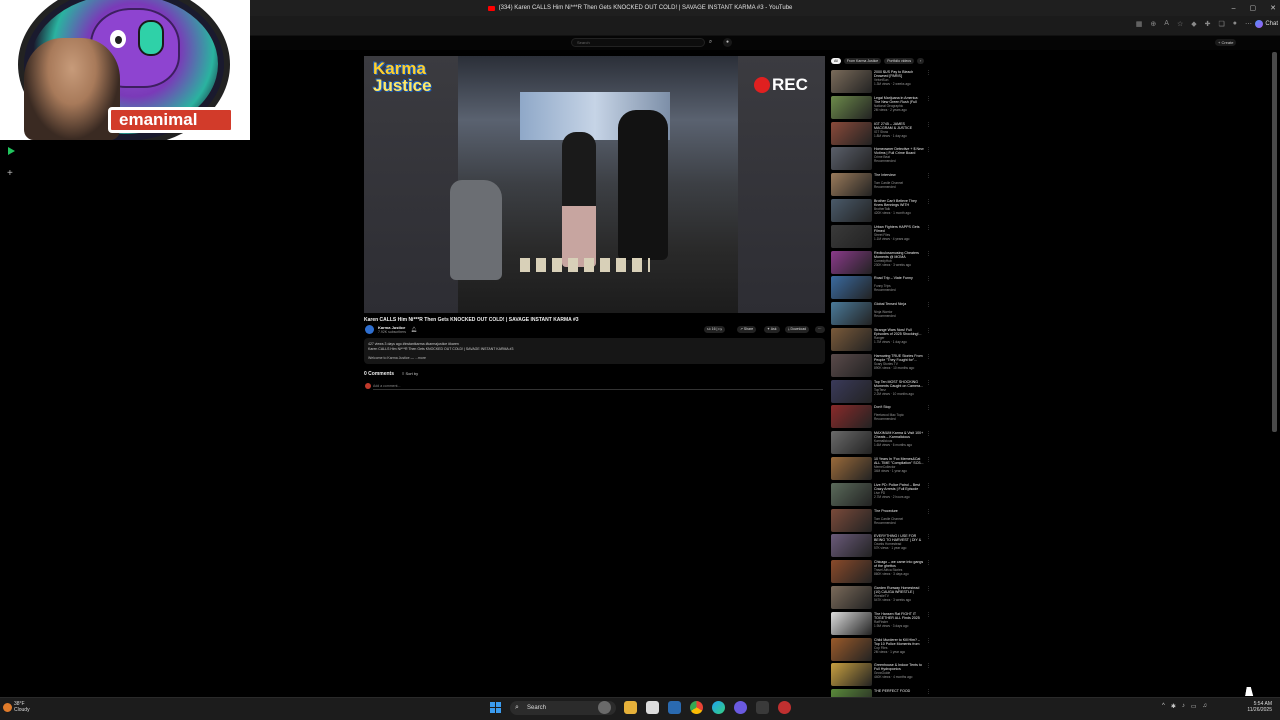 The width and height of the screenshot is (1280, 720). What do you see at coordinates (899, 61) in the screenshot?
I see `chip-2: Portfolio videos` at bounding box center [899, 61].